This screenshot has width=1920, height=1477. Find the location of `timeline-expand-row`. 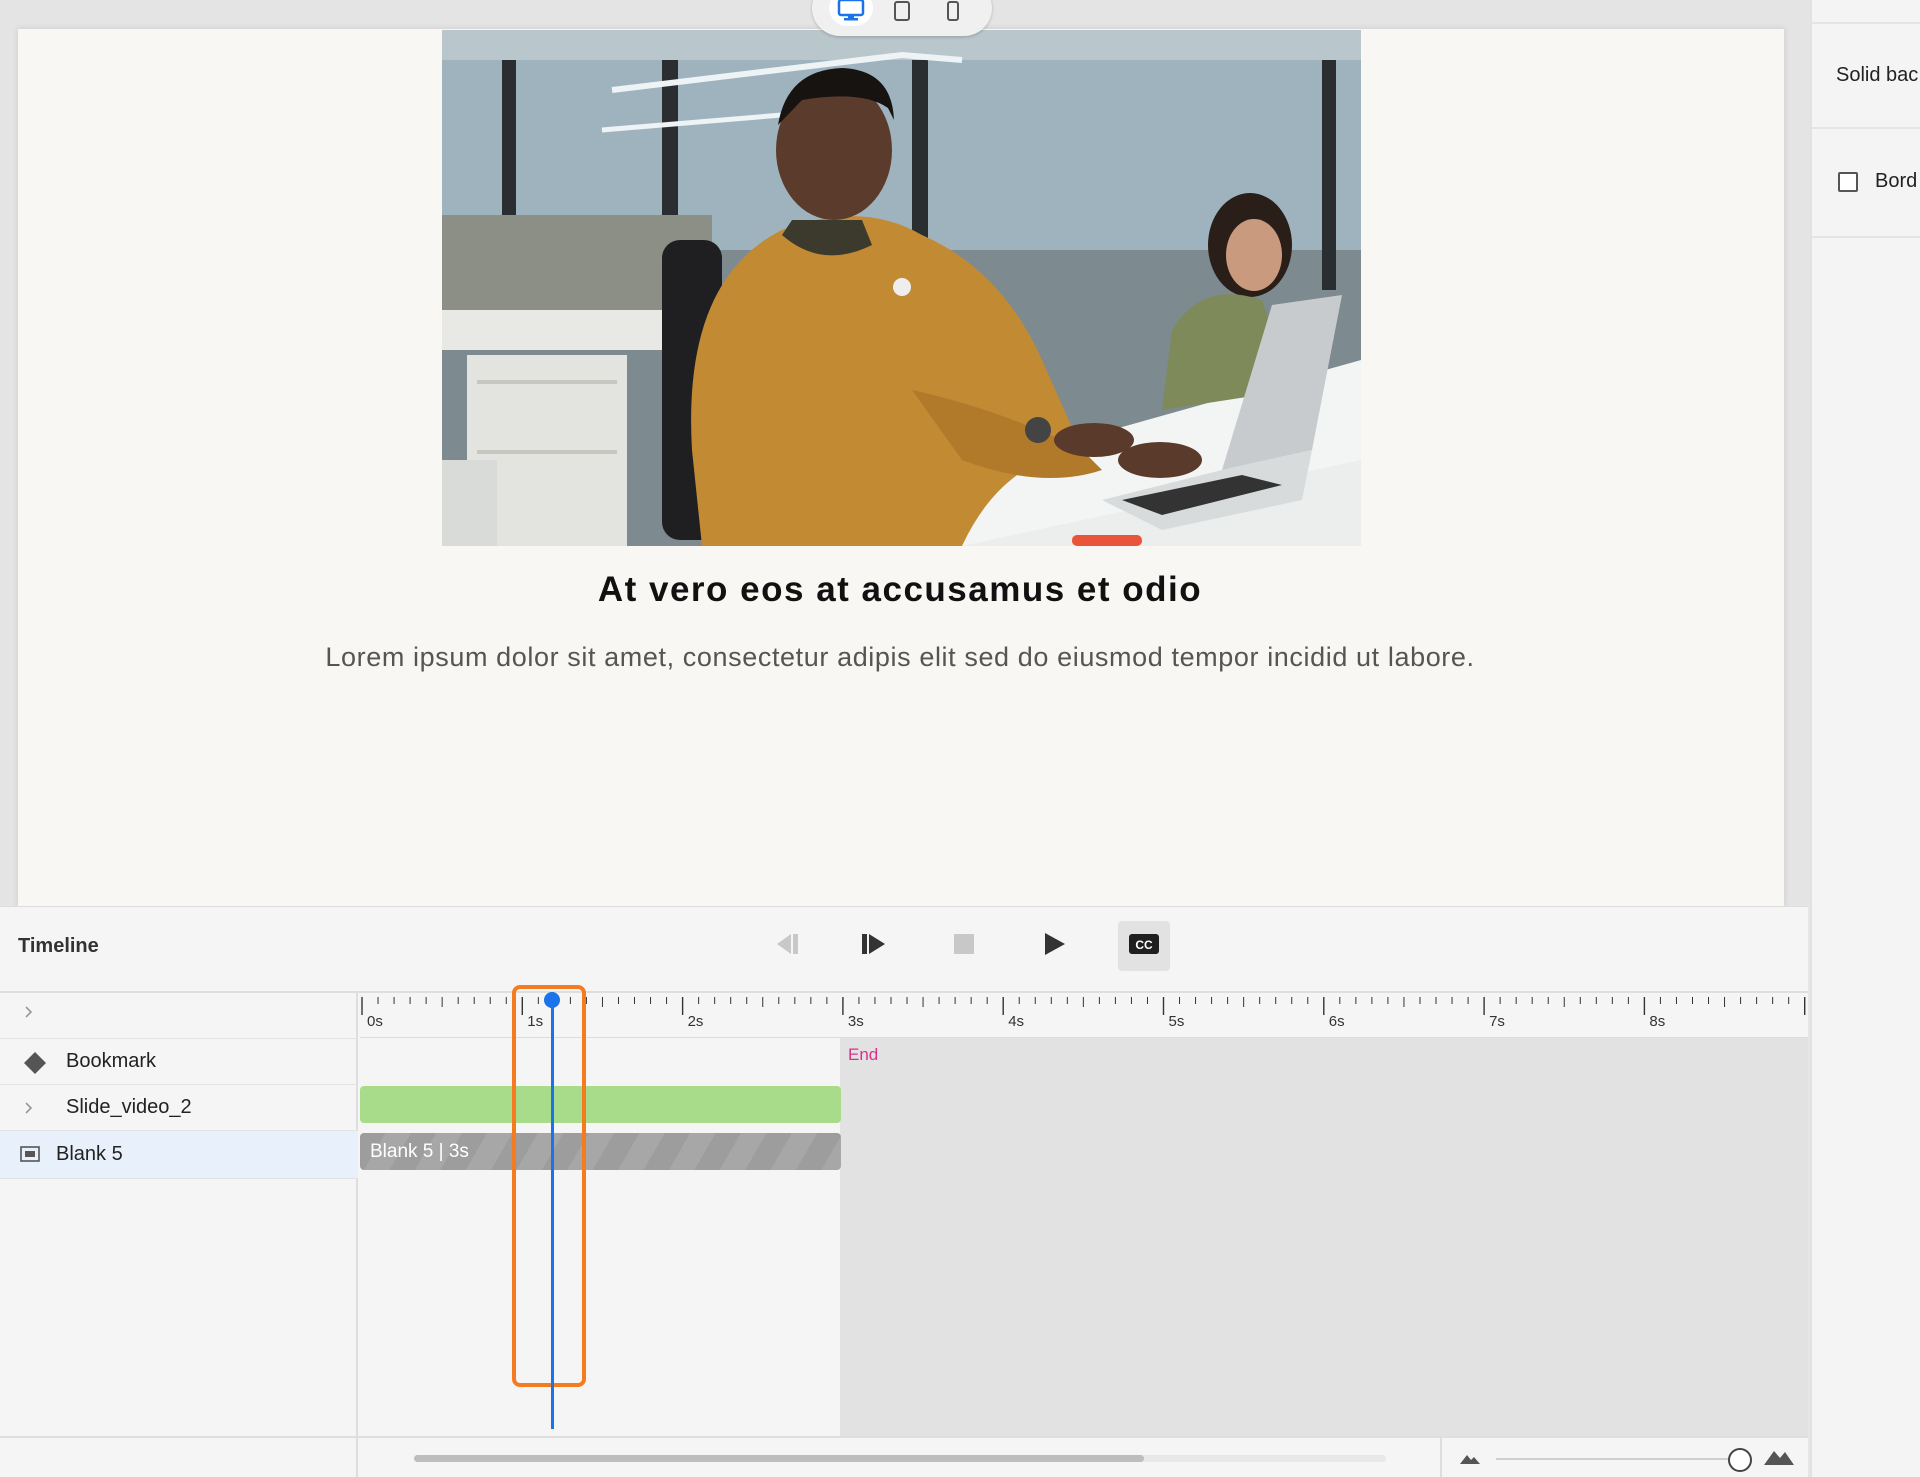

timeline-expand-row is located at coordinates (179, 1016).